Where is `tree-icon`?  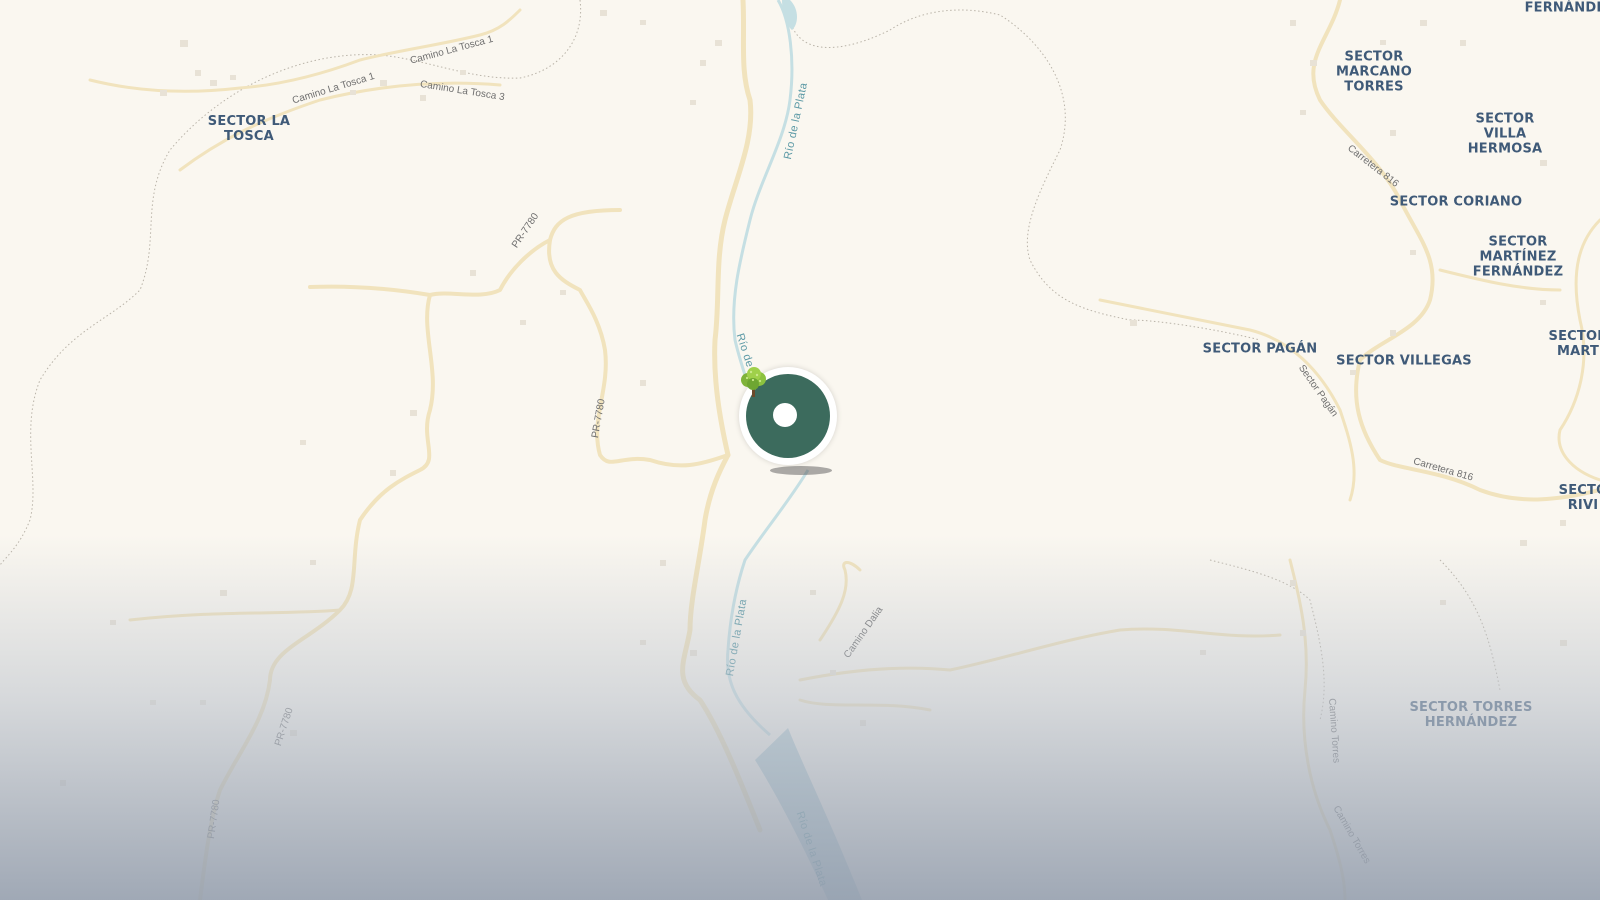
tree-icon is located at coordinates (753, 382).